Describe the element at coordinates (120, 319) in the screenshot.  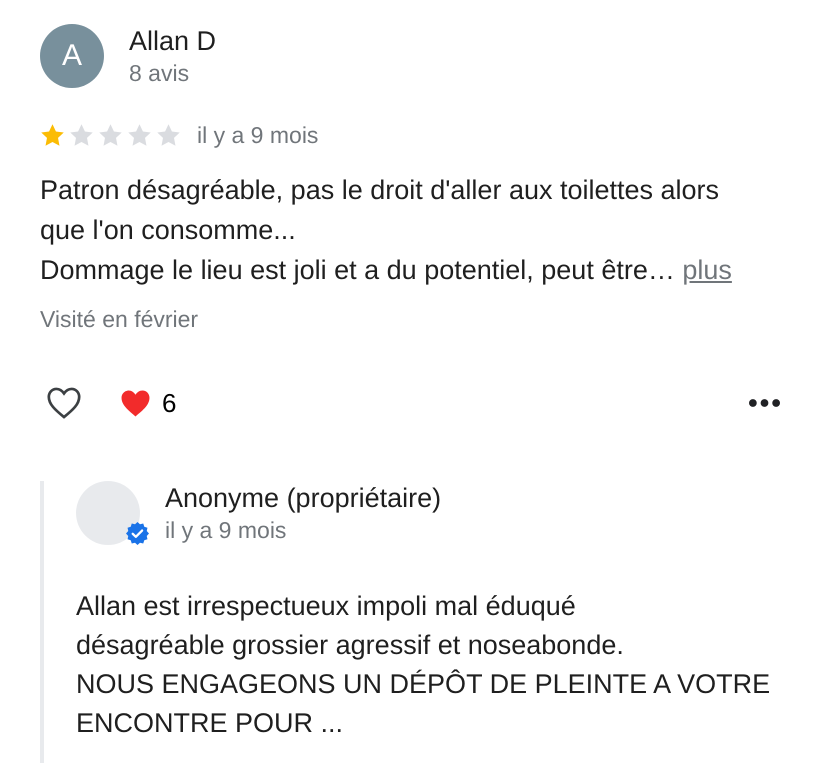
I see `visit-date: Visité en février` at that location.